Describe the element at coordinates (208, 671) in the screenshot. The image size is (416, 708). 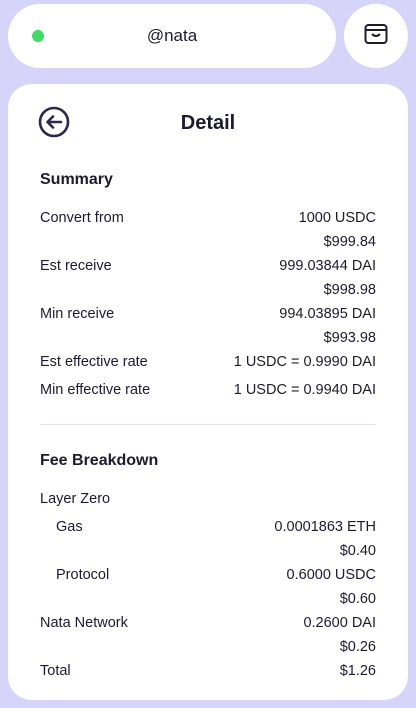
I see `total-fee-row: Total $1.26` at that location.